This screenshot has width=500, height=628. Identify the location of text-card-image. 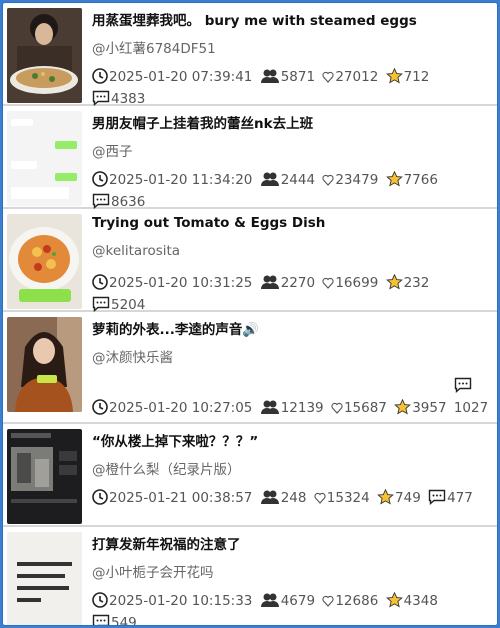
(44, 578).